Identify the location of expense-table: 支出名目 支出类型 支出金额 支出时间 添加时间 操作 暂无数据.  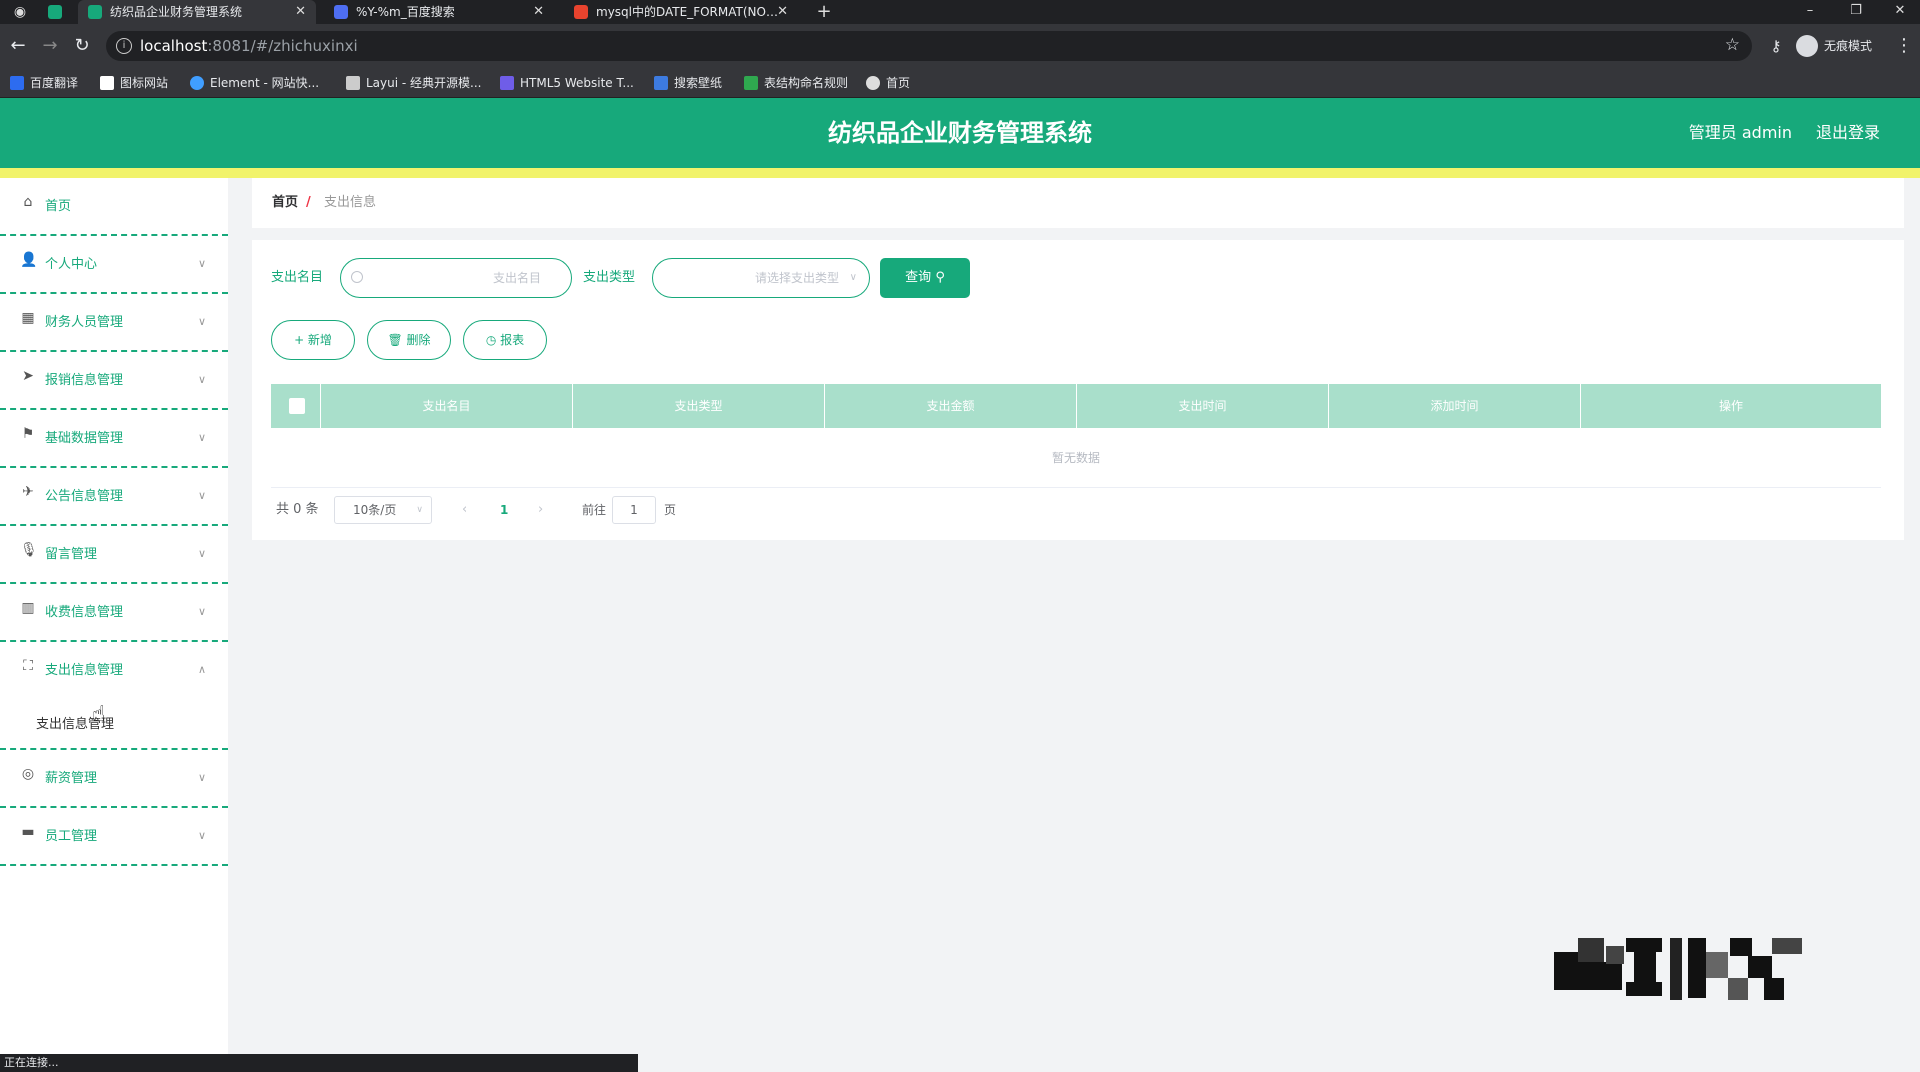
(1076, 436).